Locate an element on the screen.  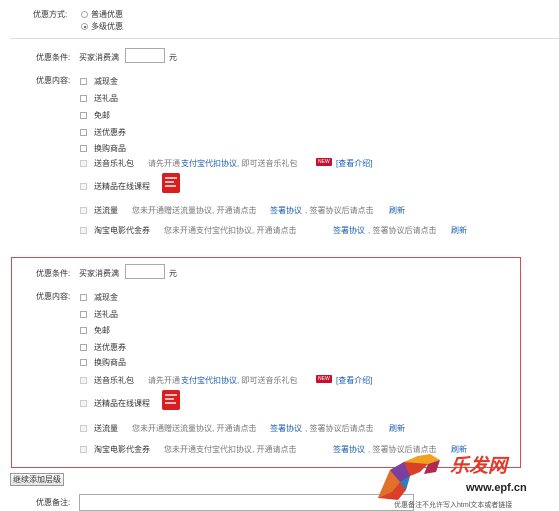
watermark: 乐发网 www.epf.cn 优惠备注不允许写入html文本或者链接 is located at coordinates (463, 479).